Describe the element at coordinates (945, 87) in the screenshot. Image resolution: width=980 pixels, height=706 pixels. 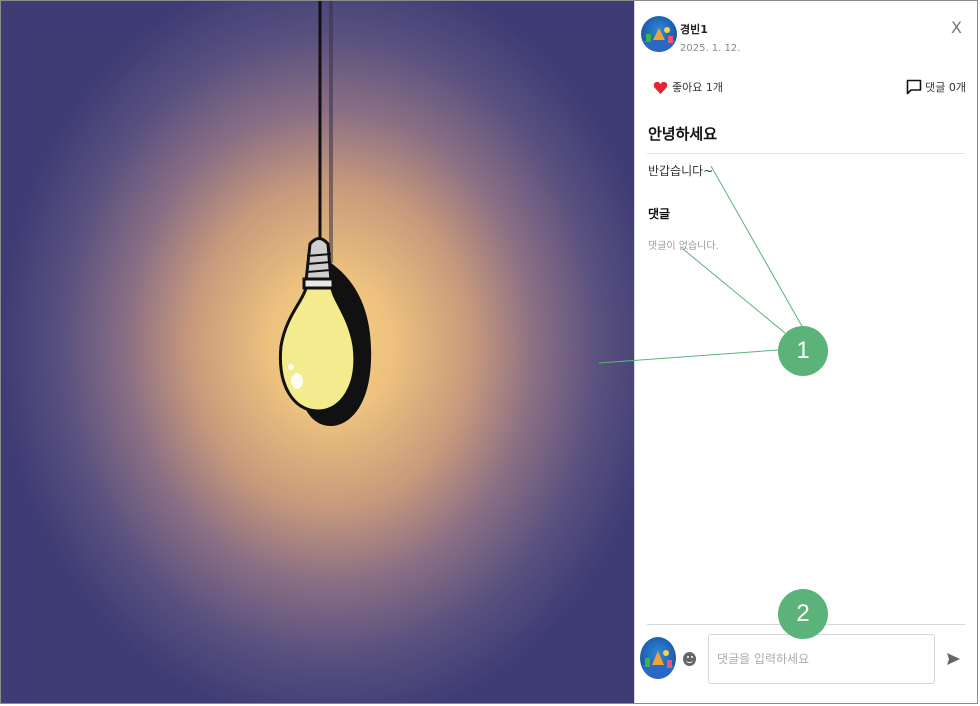
I see `comments-count-label: 댓글 0개` at that location.